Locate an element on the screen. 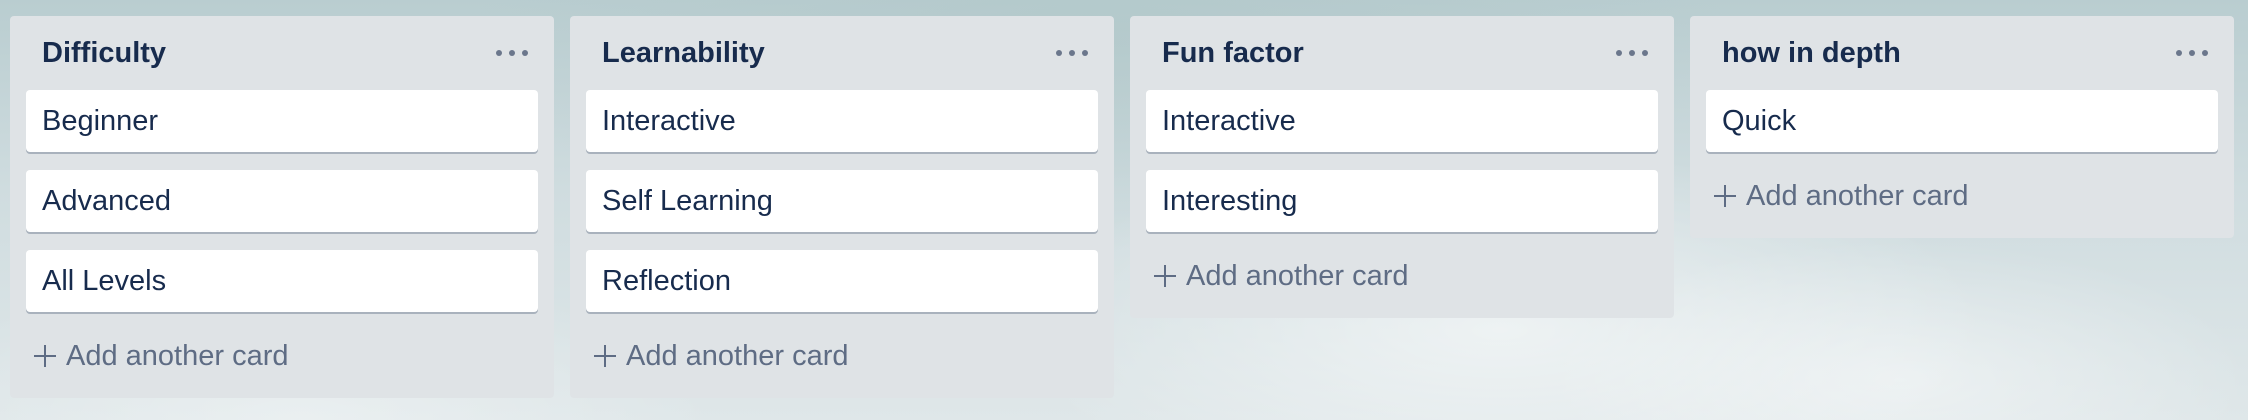  card: Advanced is located at coordinates (282, 201).